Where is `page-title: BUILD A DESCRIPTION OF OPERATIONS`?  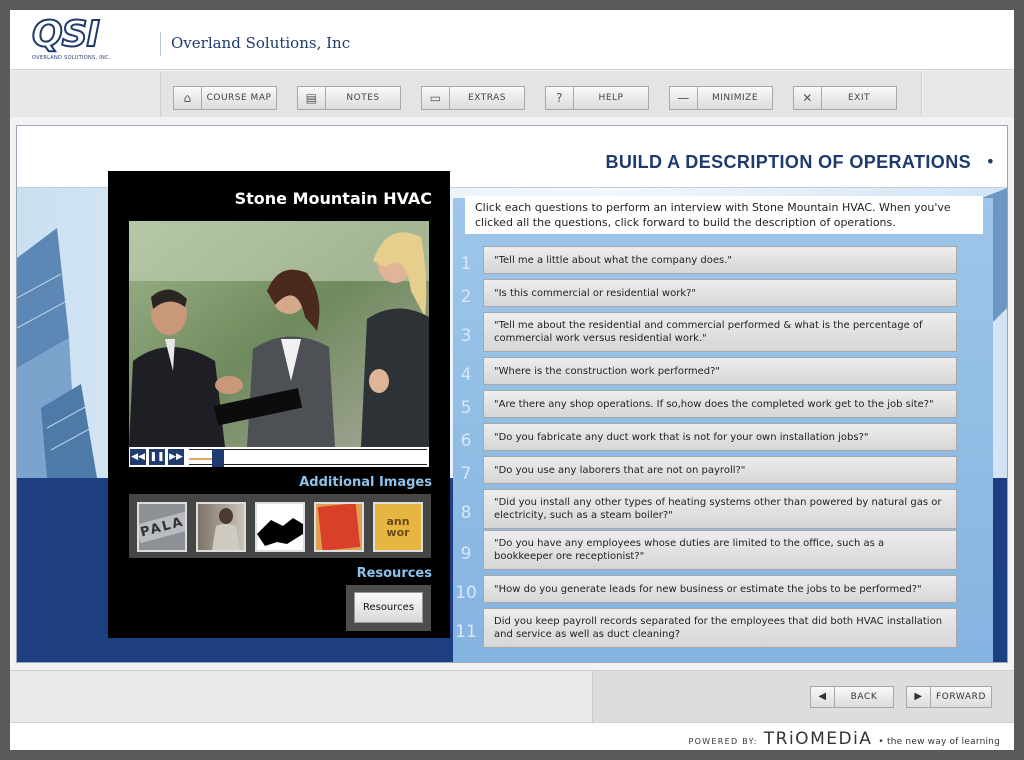 page-title: BUILD A DESCRIPTION OF OPERATIONS is located at coordinates (788, 162).